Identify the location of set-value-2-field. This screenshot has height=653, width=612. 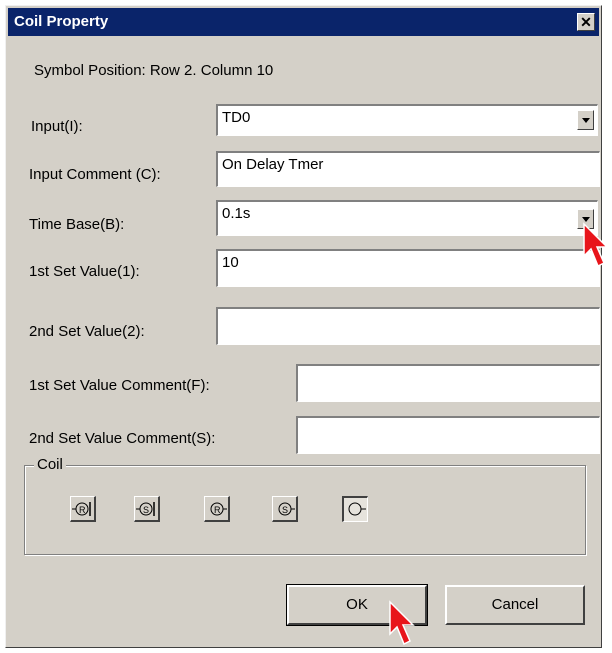
(408, 326).